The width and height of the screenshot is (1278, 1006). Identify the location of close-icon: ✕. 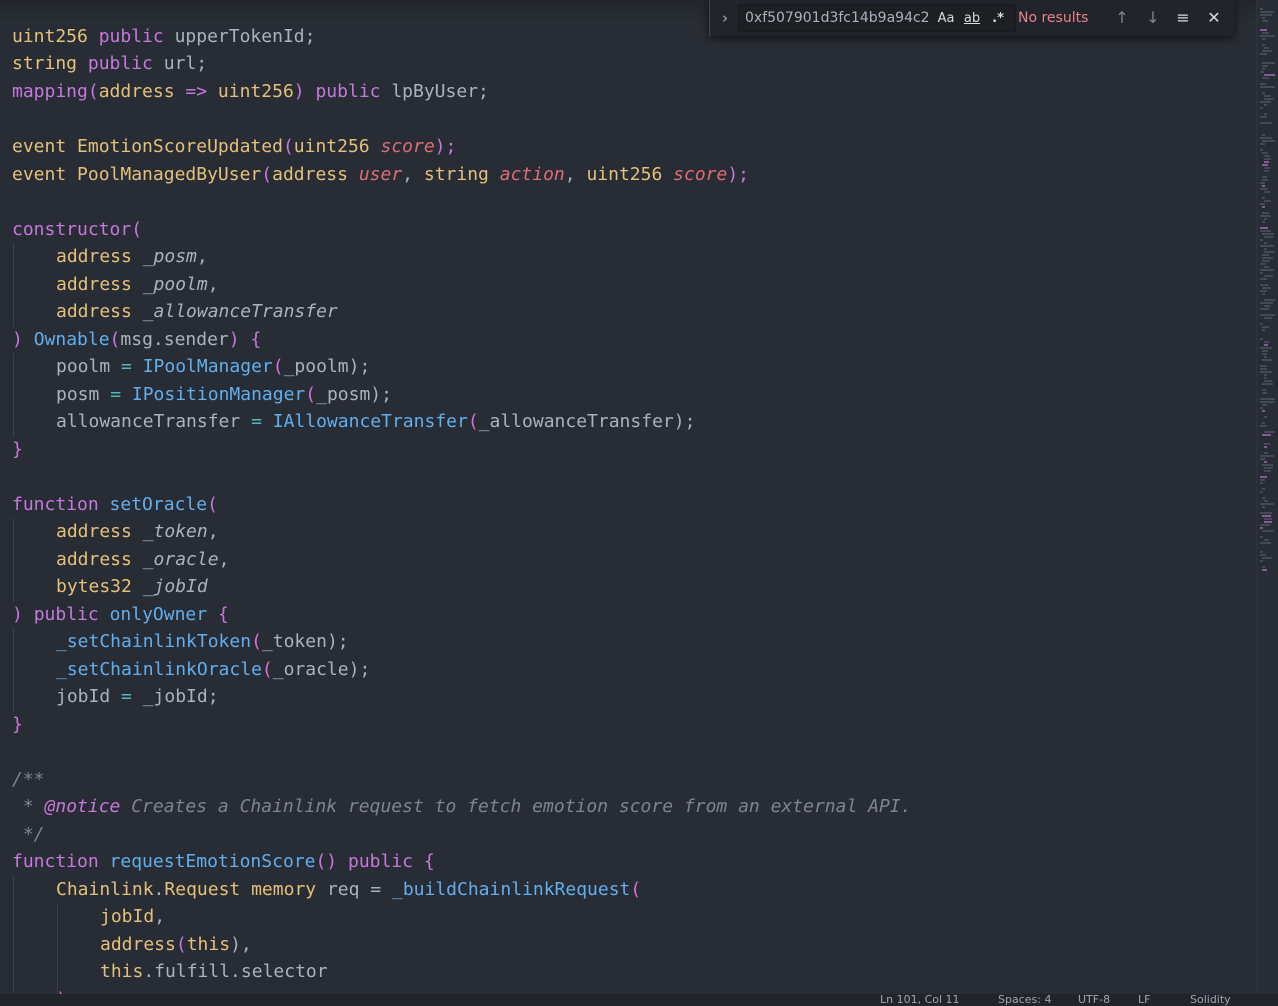
(1214, 18).